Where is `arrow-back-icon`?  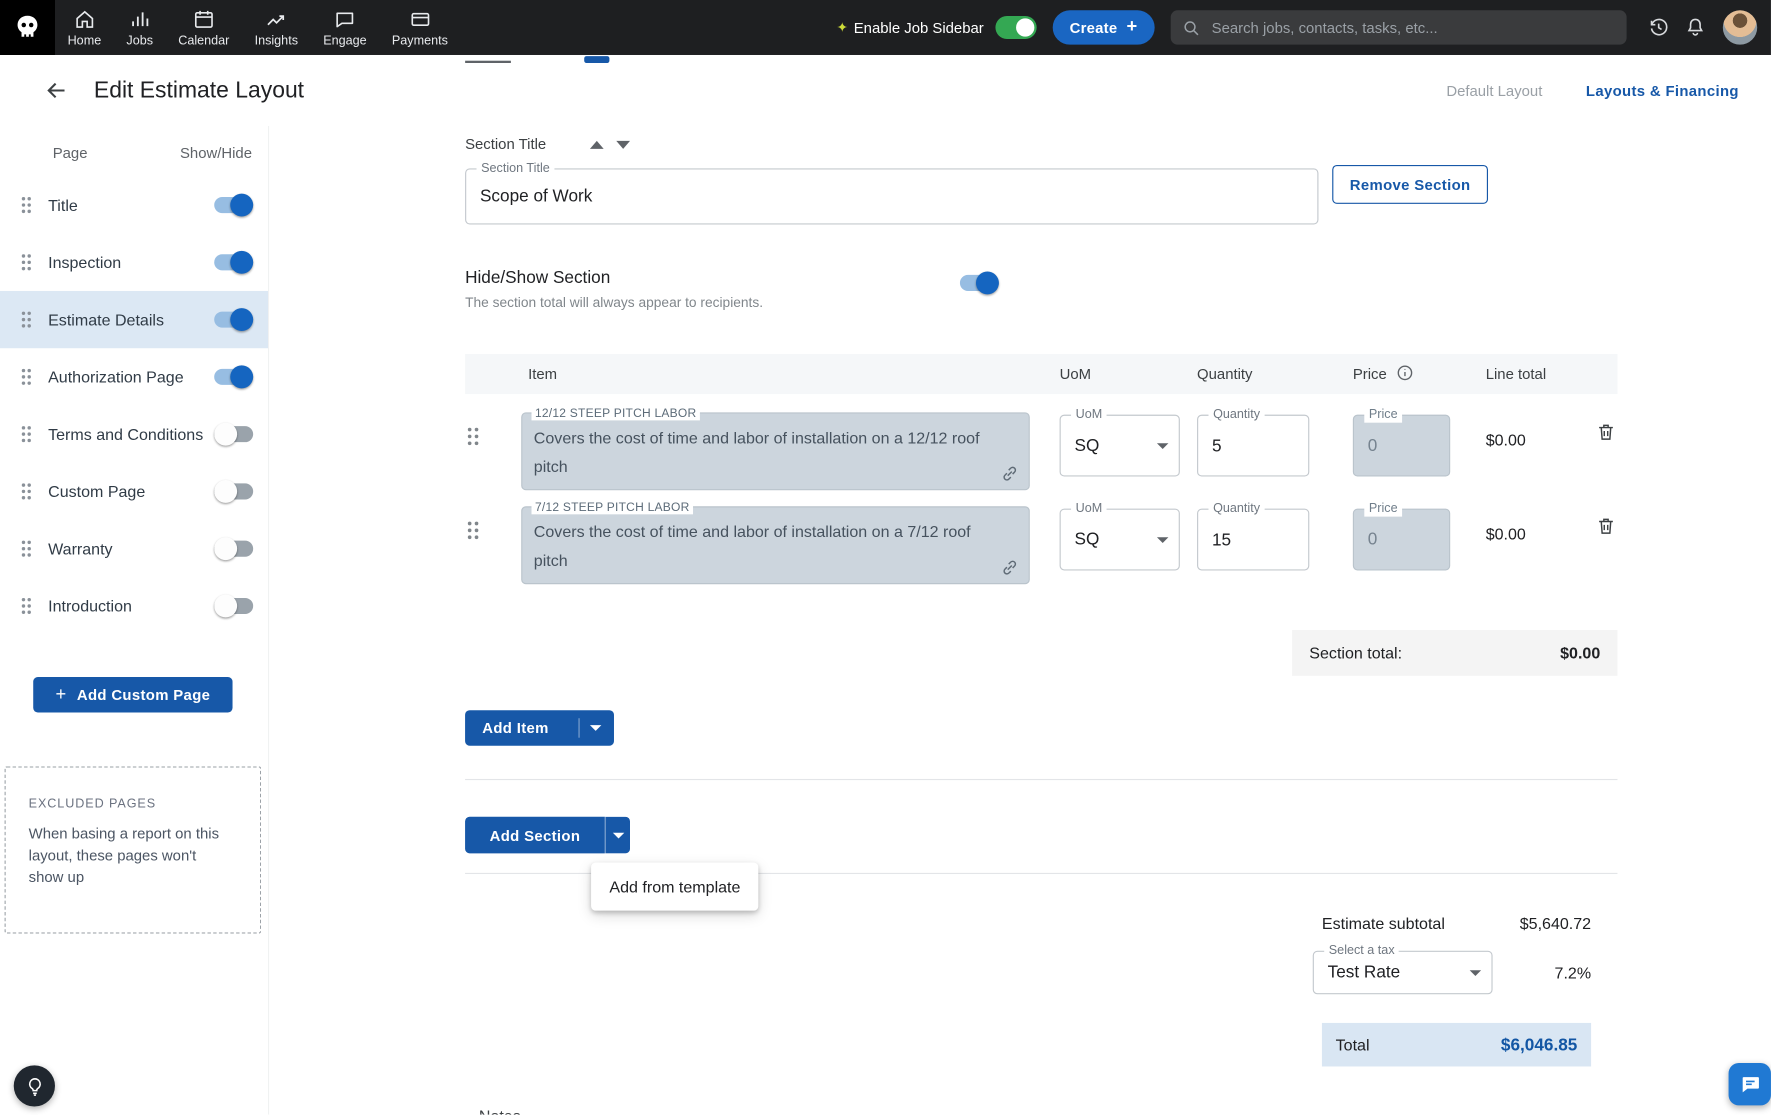 arrow-back-icon is located at coordinates (56, 90).